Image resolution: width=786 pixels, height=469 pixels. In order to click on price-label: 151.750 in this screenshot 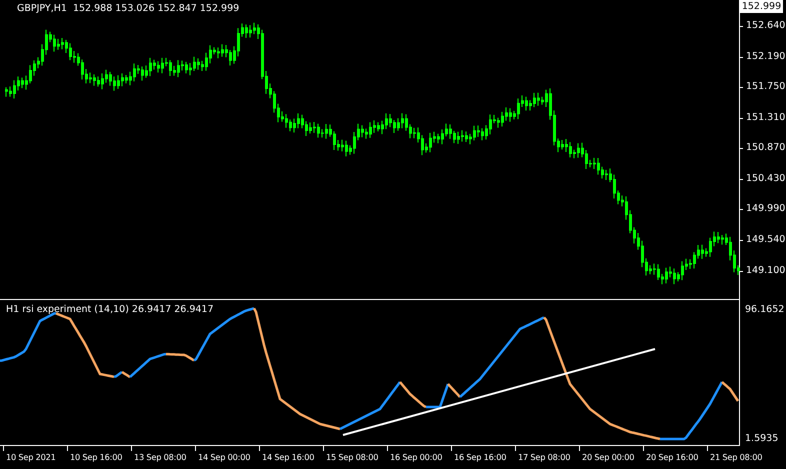, I will do `click(766, 86)`.